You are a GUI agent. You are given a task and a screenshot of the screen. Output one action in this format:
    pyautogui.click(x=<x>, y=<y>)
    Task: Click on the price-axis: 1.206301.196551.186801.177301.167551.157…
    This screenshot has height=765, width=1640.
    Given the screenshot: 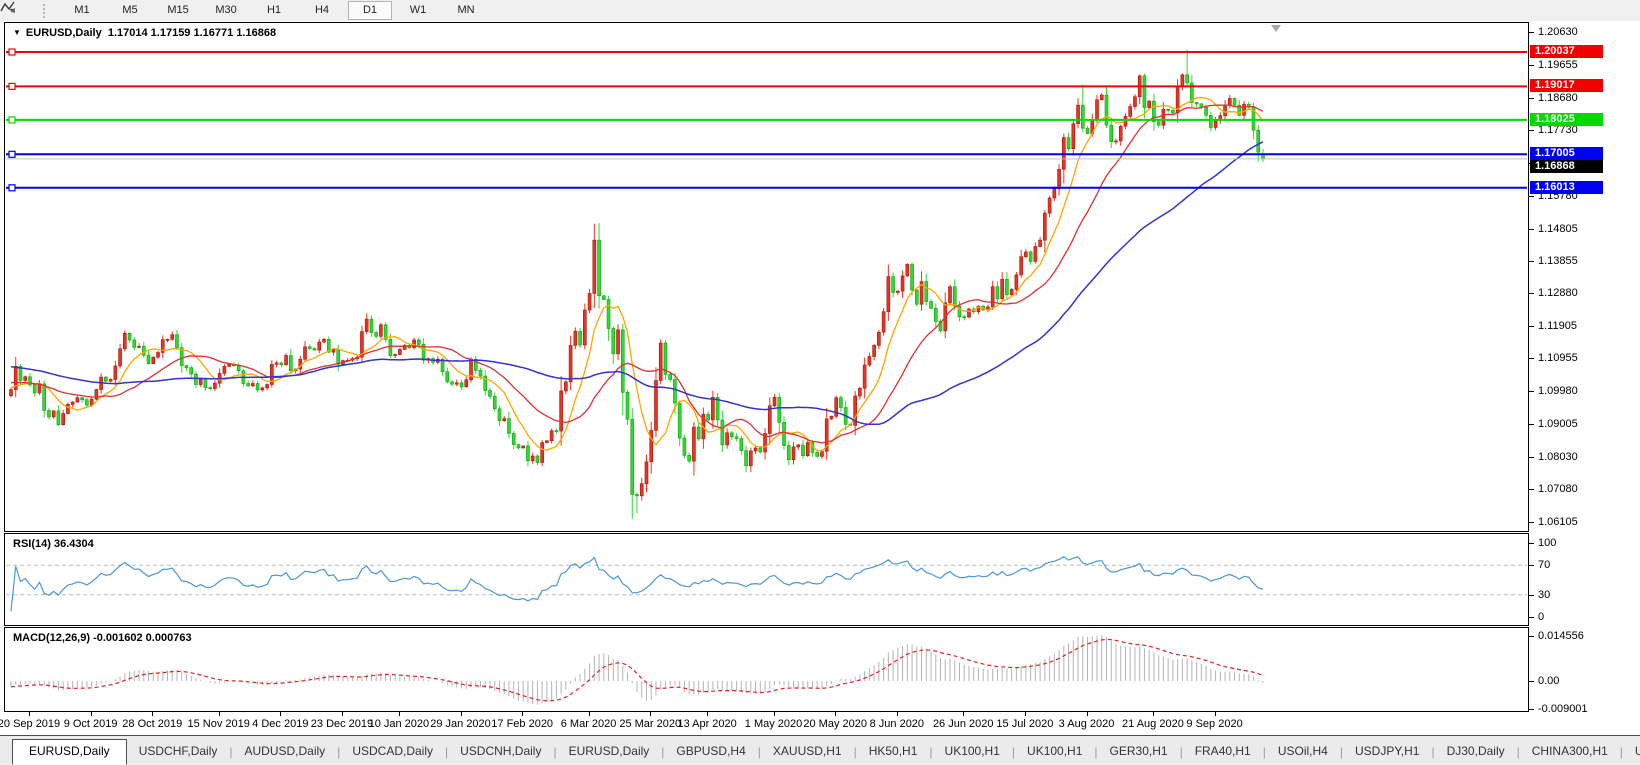 What is the action you would take?
    pyautogui.click(x=1584, y=378)
    